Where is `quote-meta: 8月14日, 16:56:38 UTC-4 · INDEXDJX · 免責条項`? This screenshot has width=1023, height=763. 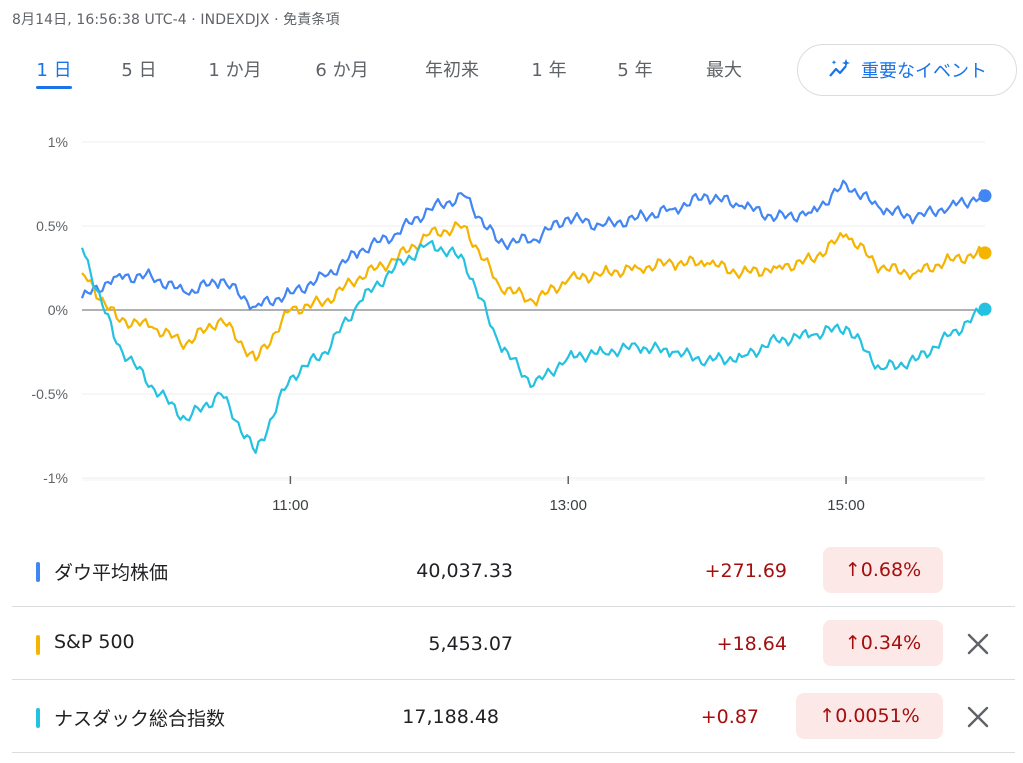 quote-meta: 8月14日, 16:56:38 UTC-4 · INDEXDJX · 免責条項 is located at coordinates (176, 20).